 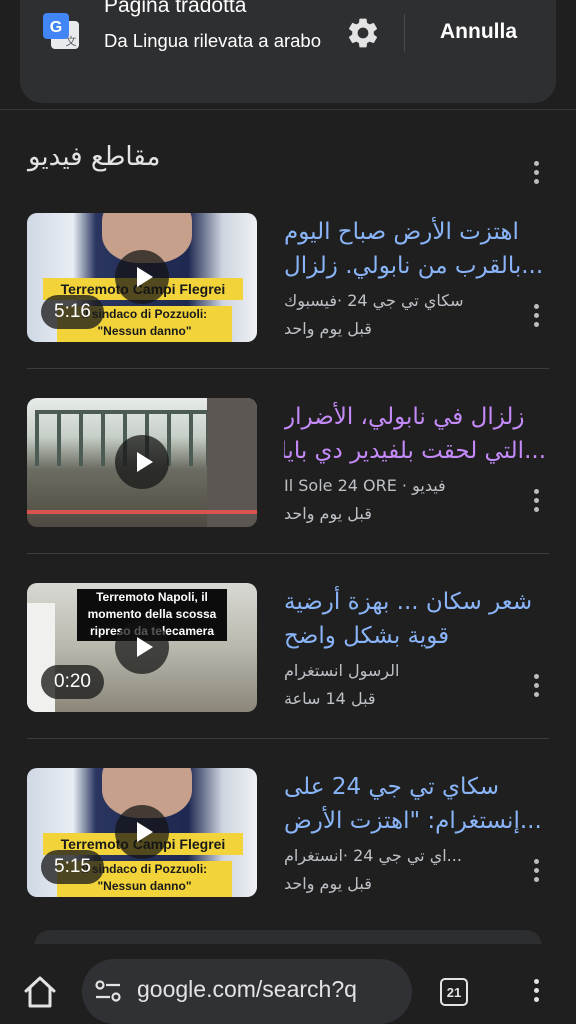 I want to click on video-title: قوية بشكل واضح, so click(x=415, y=636).